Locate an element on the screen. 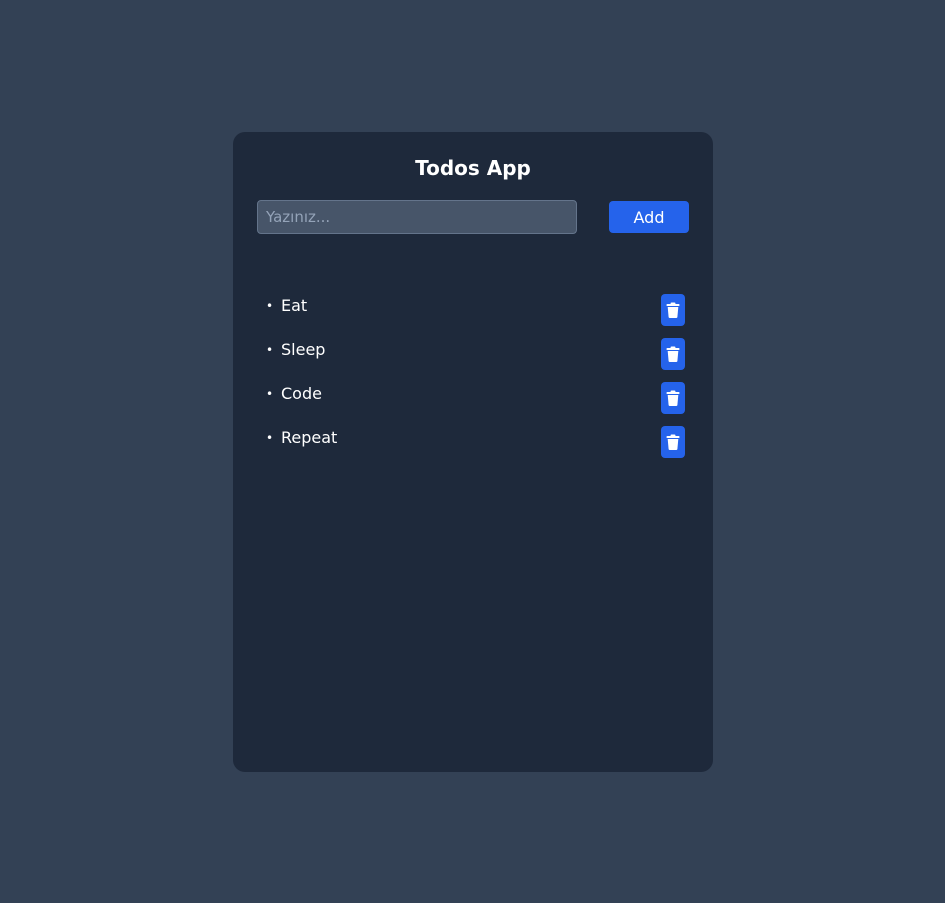 Image resolution: width=945 pixels, height=903 pixels. todo-item-code: • Code is located at coordinates (473, 404).